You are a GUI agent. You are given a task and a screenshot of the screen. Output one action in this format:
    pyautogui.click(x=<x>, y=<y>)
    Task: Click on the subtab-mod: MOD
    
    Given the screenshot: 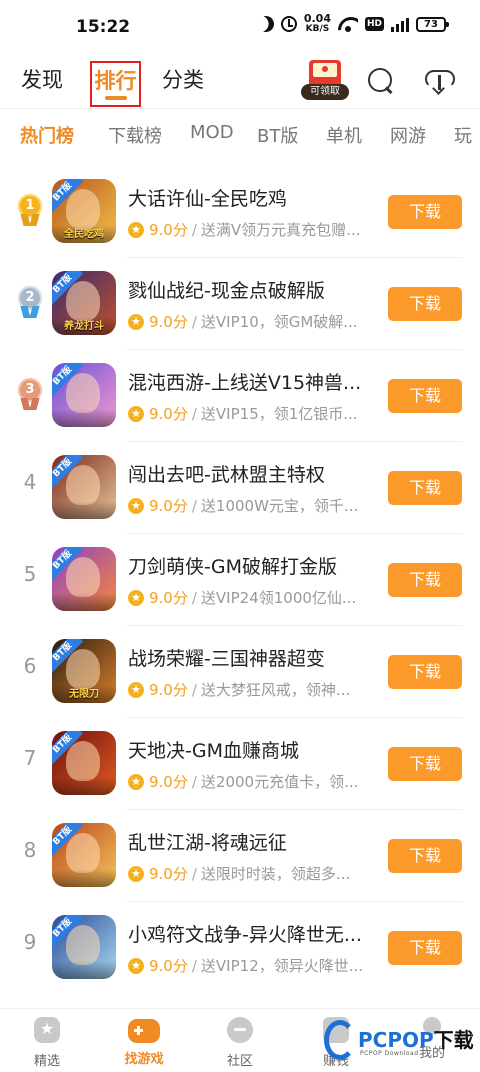 What is the action you would take?
    pyautogui.click(x=212, y=132)
    